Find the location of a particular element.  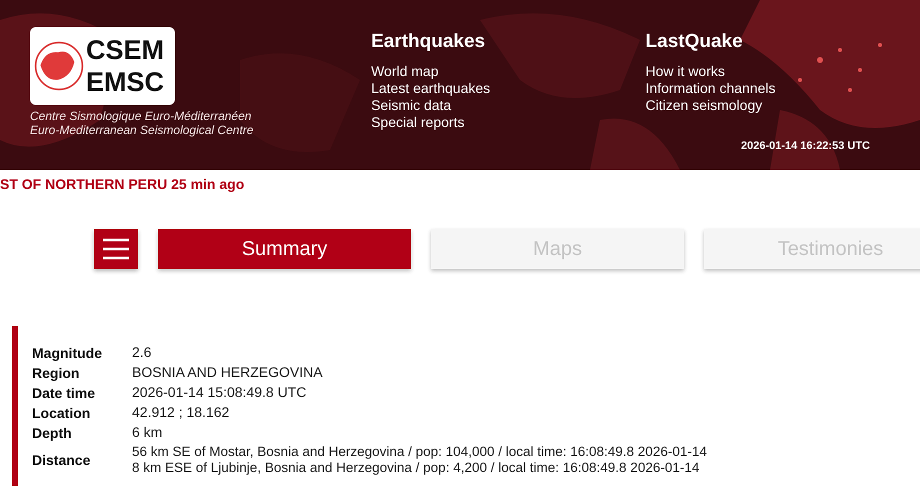

detail-label: Magnitude is located at coordinates (67, 352).